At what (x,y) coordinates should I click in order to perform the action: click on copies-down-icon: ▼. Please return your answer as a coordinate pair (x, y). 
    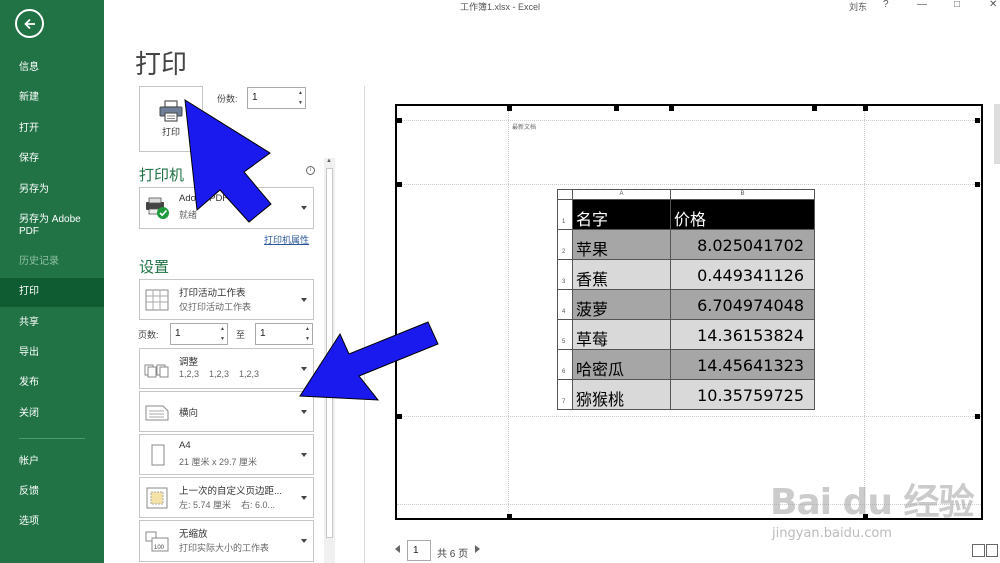
    Looking at the image, I should click on (300, 103).